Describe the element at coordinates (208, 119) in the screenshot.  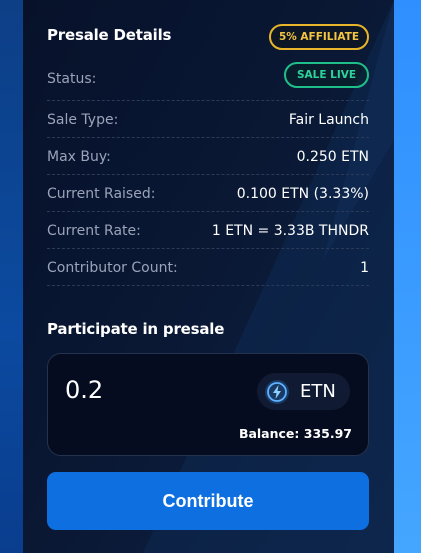
I see `detail-row-sale-type: Sale Type: Fair Launch` at that location.